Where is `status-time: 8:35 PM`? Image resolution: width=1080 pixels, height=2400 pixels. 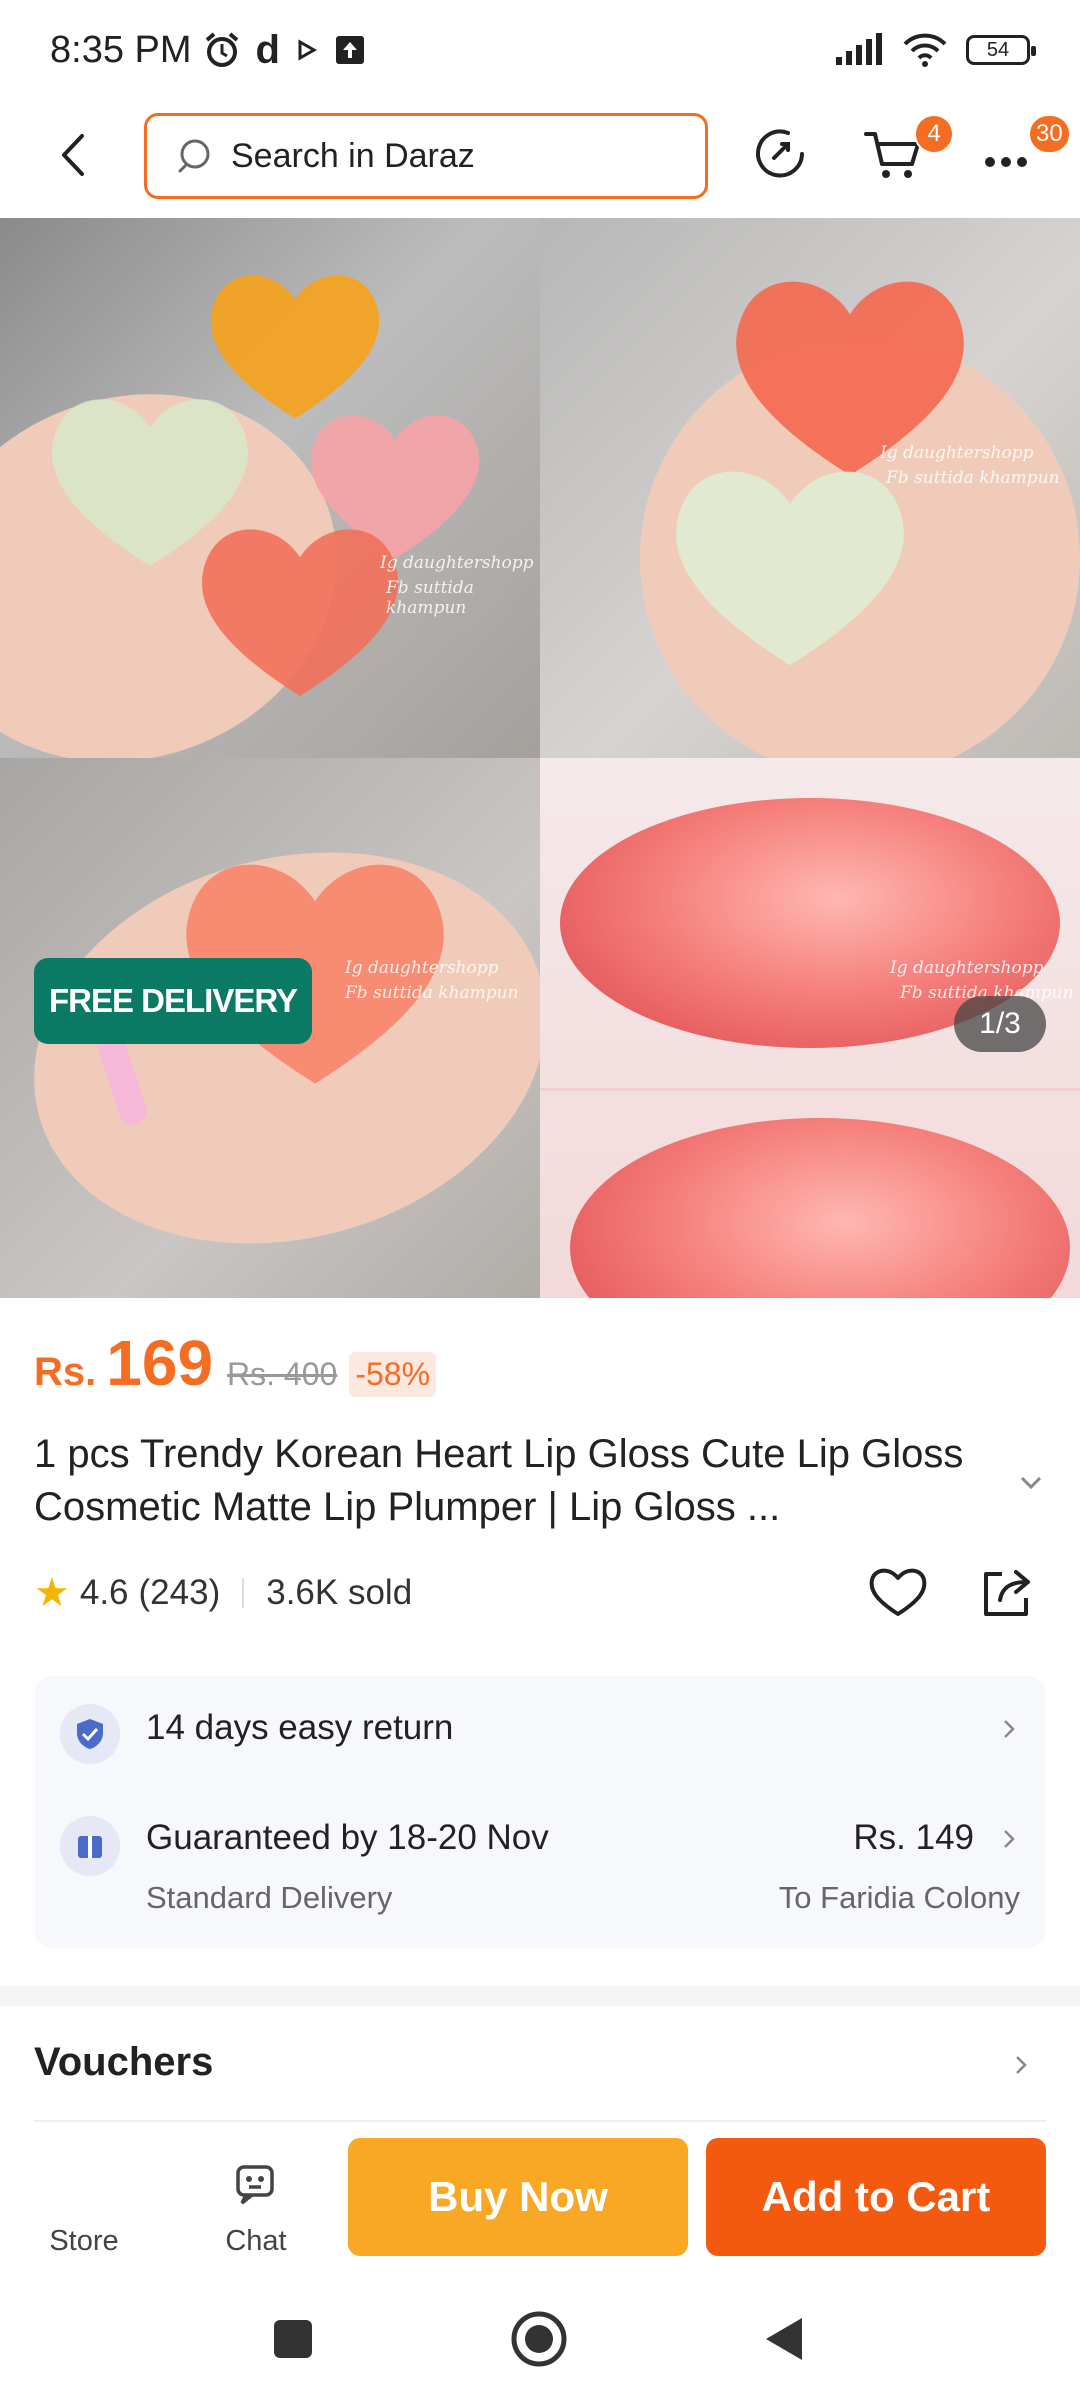
status-time: 8:35 PM is located at coordinates (121, 49).